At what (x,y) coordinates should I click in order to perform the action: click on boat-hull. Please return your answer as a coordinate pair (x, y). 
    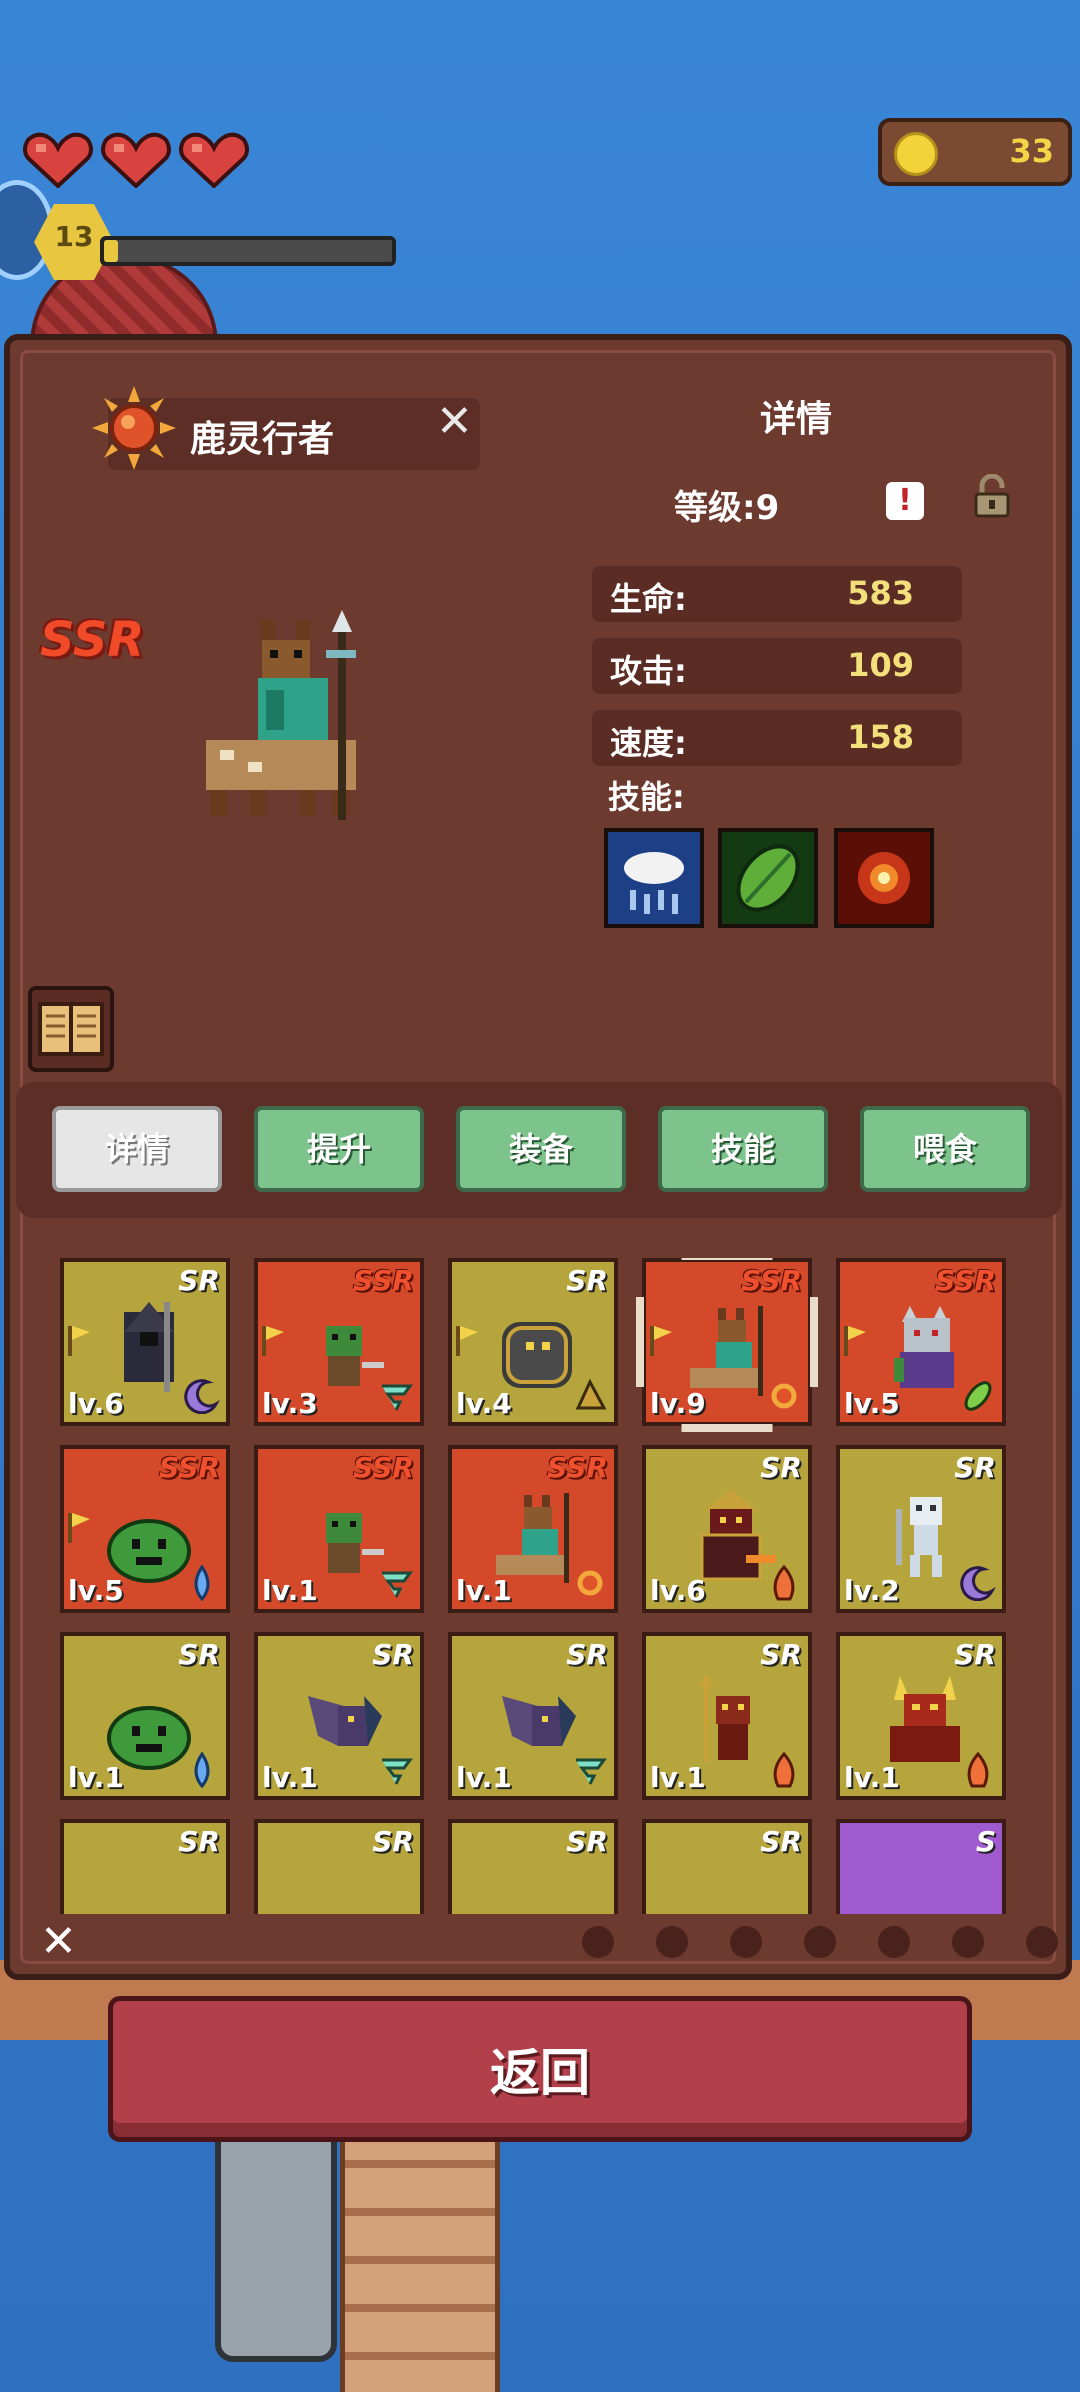
    Looking at the image, I should click on (276, 2241).